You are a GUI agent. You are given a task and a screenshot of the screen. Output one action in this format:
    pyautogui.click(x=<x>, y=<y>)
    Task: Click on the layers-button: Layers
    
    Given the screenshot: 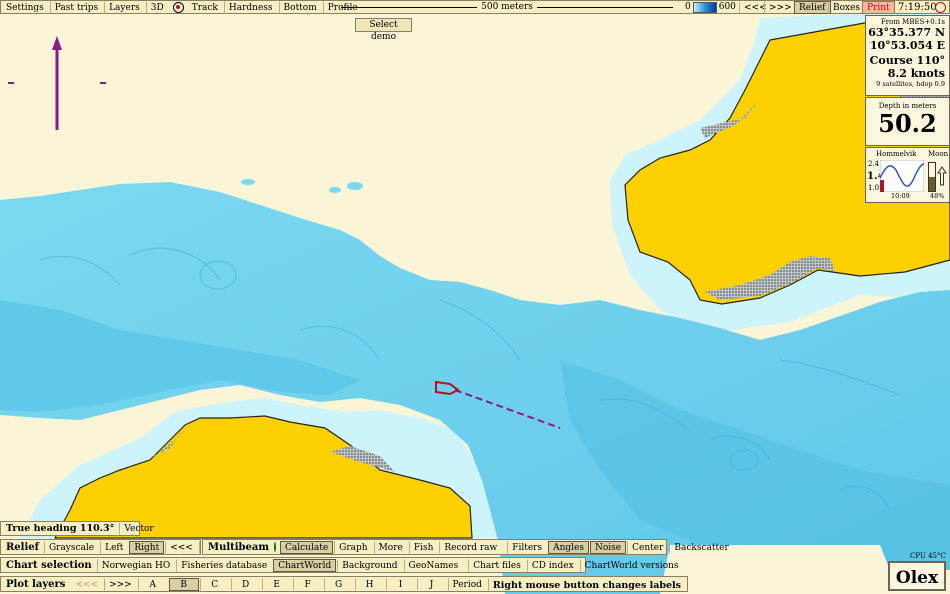 What is the action you would take?
    pyautogui.click(x=124, y=7)
    